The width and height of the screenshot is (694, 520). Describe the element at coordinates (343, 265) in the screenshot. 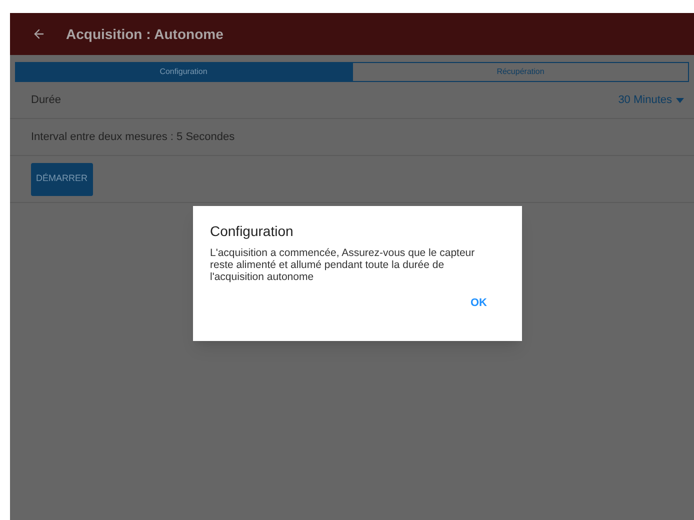

I see `dialog-message: L'acquisition a commencée, Assurez-vous que le capteur reste alimenté et allumé pendant toute la durée de l'acquisition autonome` at that location.